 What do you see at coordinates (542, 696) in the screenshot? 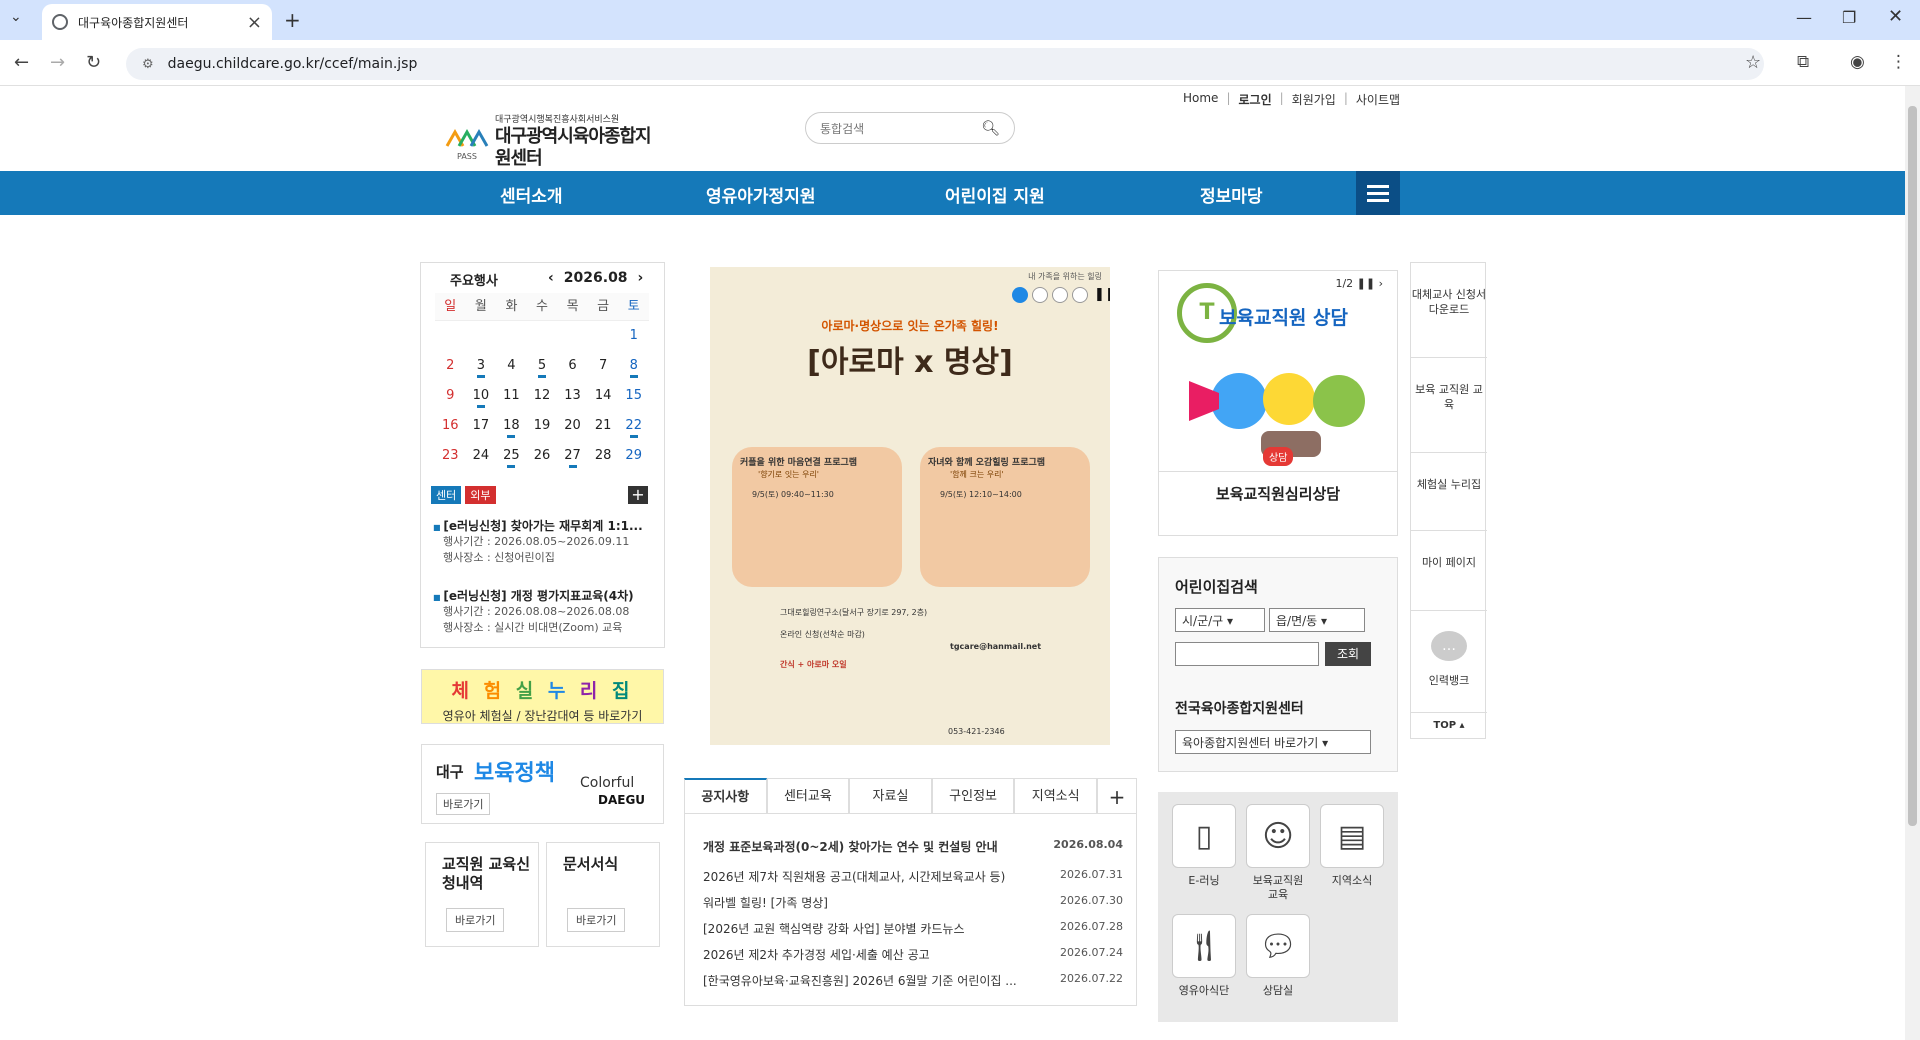
I see `experience-room-banner: 체 험 실 누 리 집 영유아 체험실 / 장난감대여 등 바로가기` at bounding box center [542, 696].